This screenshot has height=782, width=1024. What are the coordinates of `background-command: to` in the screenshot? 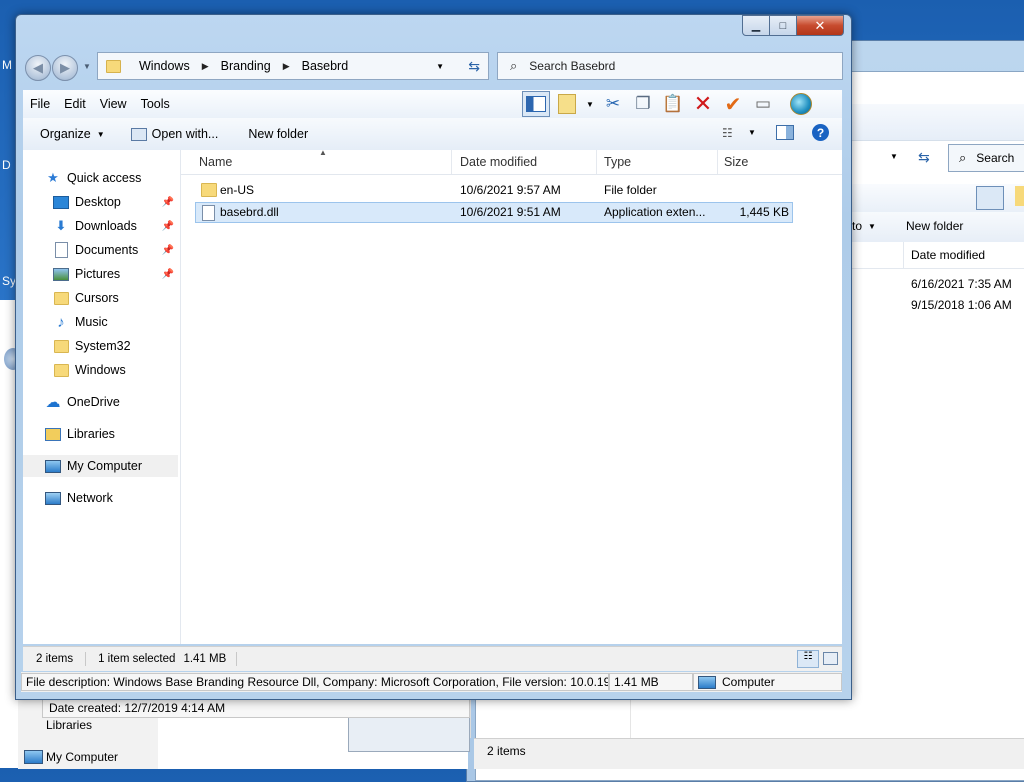 It's located at (857, 226).